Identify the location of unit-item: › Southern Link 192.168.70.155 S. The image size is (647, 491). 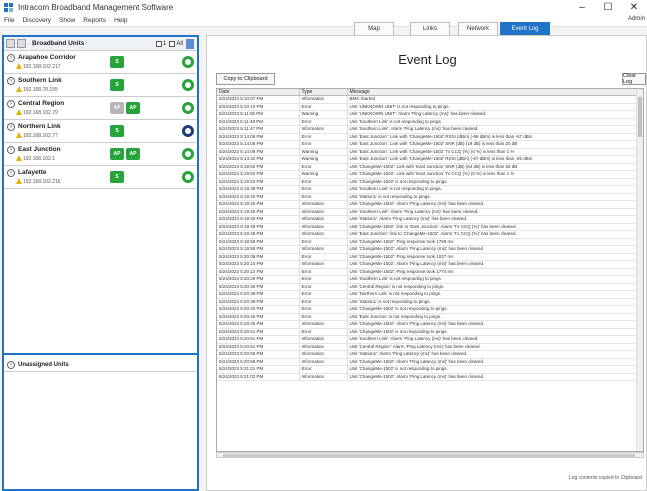
(100, 85).